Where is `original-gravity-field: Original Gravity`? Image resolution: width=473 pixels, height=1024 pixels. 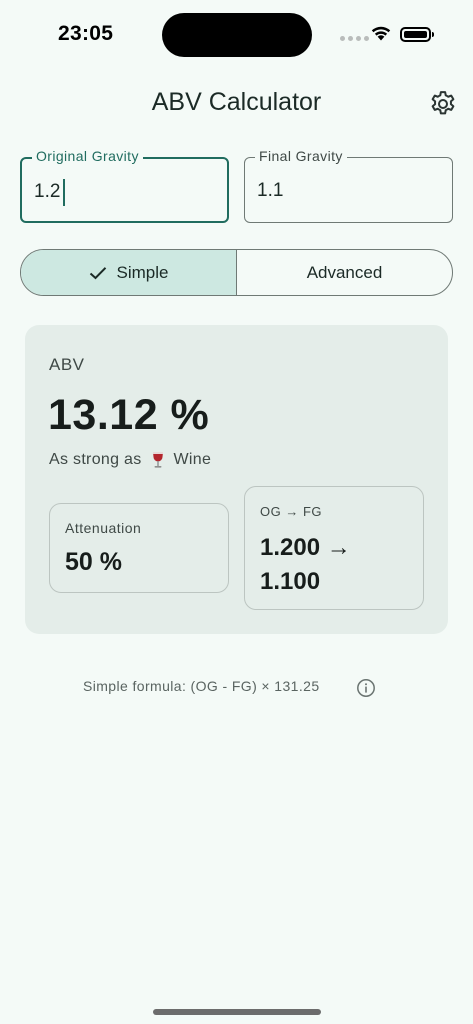 original-gravity-field: Original Gravity is located at coordinates (124, 185).